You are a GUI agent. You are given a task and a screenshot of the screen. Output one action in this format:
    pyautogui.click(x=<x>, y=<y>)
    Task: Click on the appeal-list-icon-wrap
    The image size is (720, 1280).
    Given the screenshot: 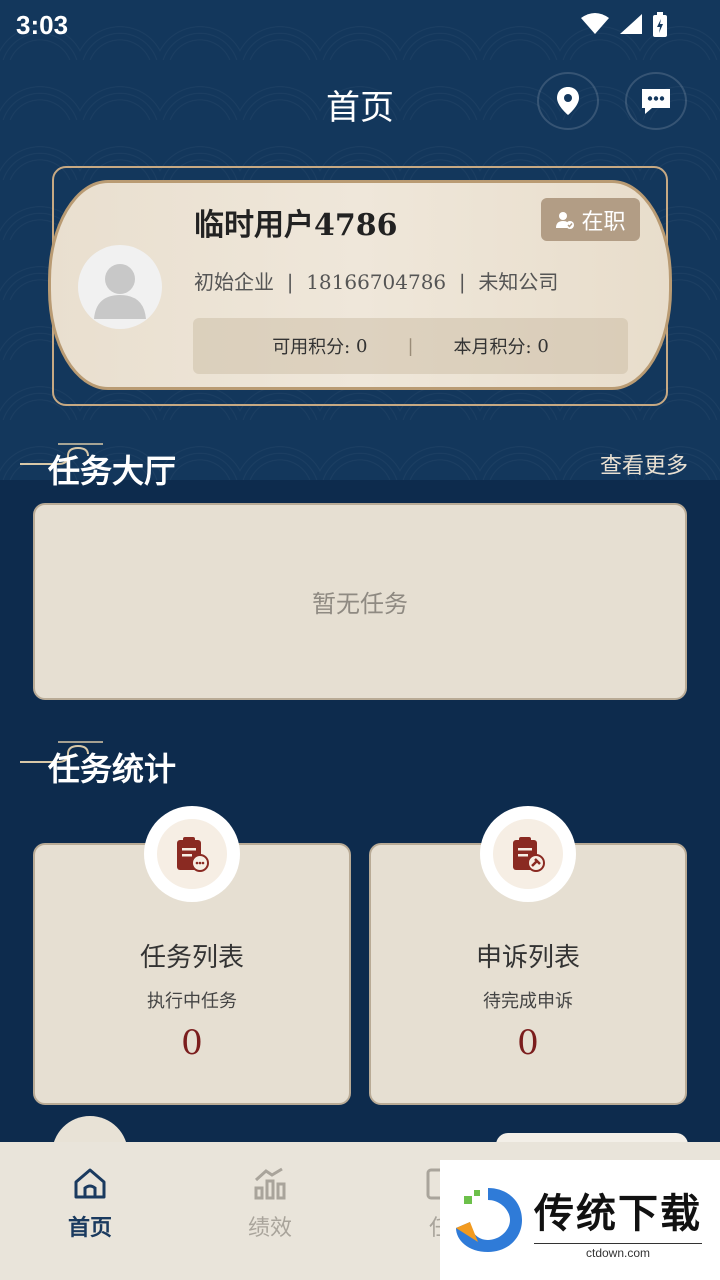 What is the action you would take?
    pyautogui.click(x=528, y=854)
    